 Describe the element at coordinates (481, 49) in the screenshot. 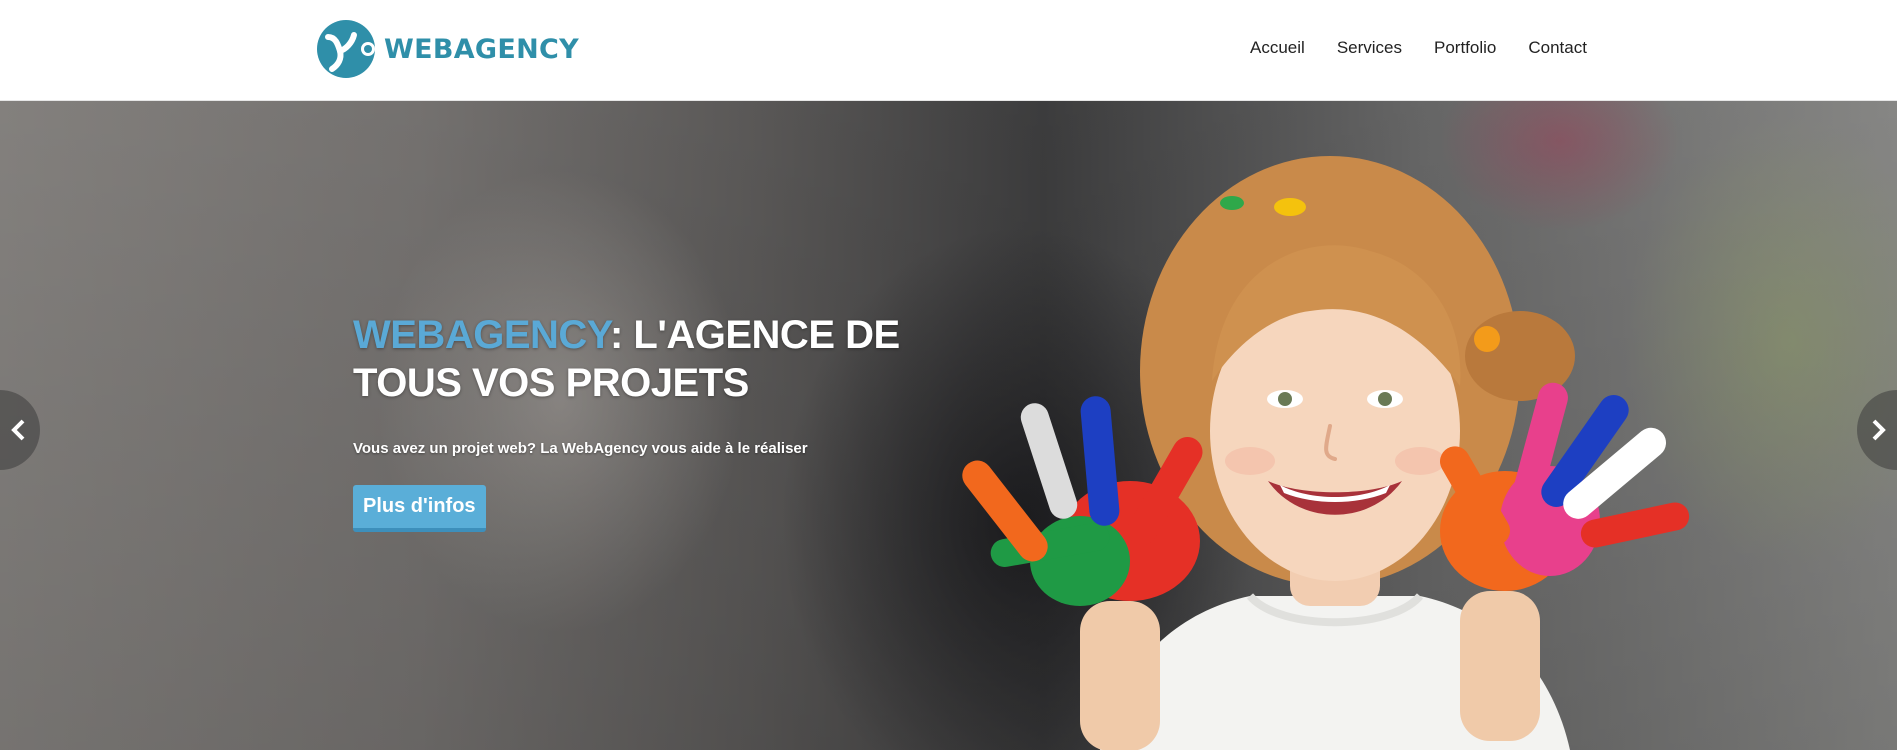

I see `logo-text: WEBAGENCY` at that location.